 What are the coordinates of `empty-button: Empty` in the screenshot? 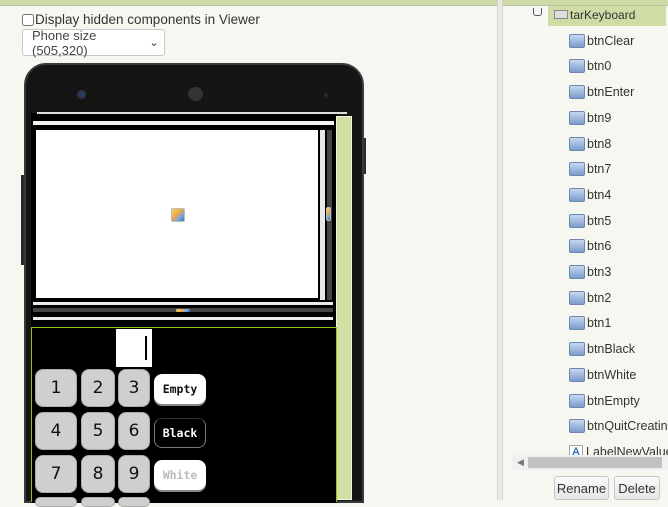 It's located at (180, 389).